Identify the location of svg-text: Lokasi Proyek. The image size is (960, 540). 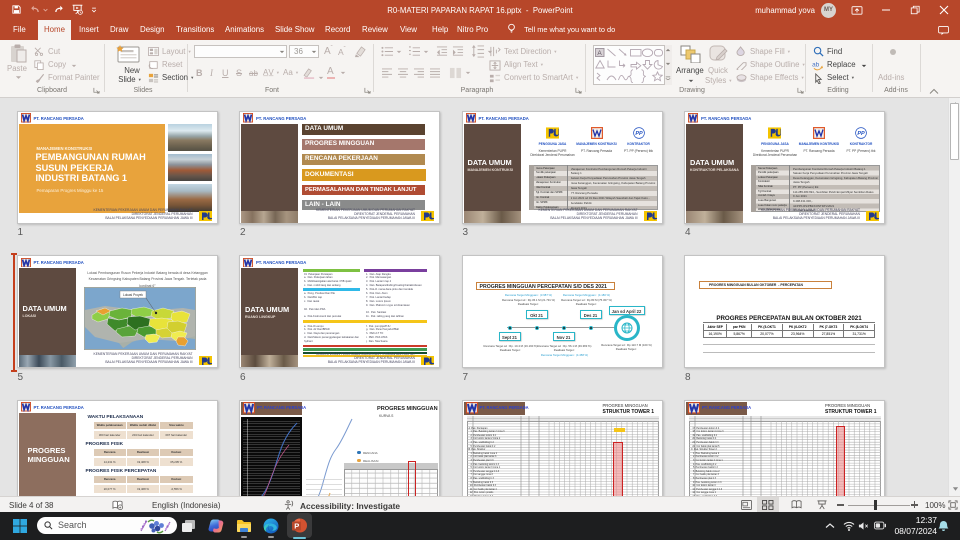
(133, 295).